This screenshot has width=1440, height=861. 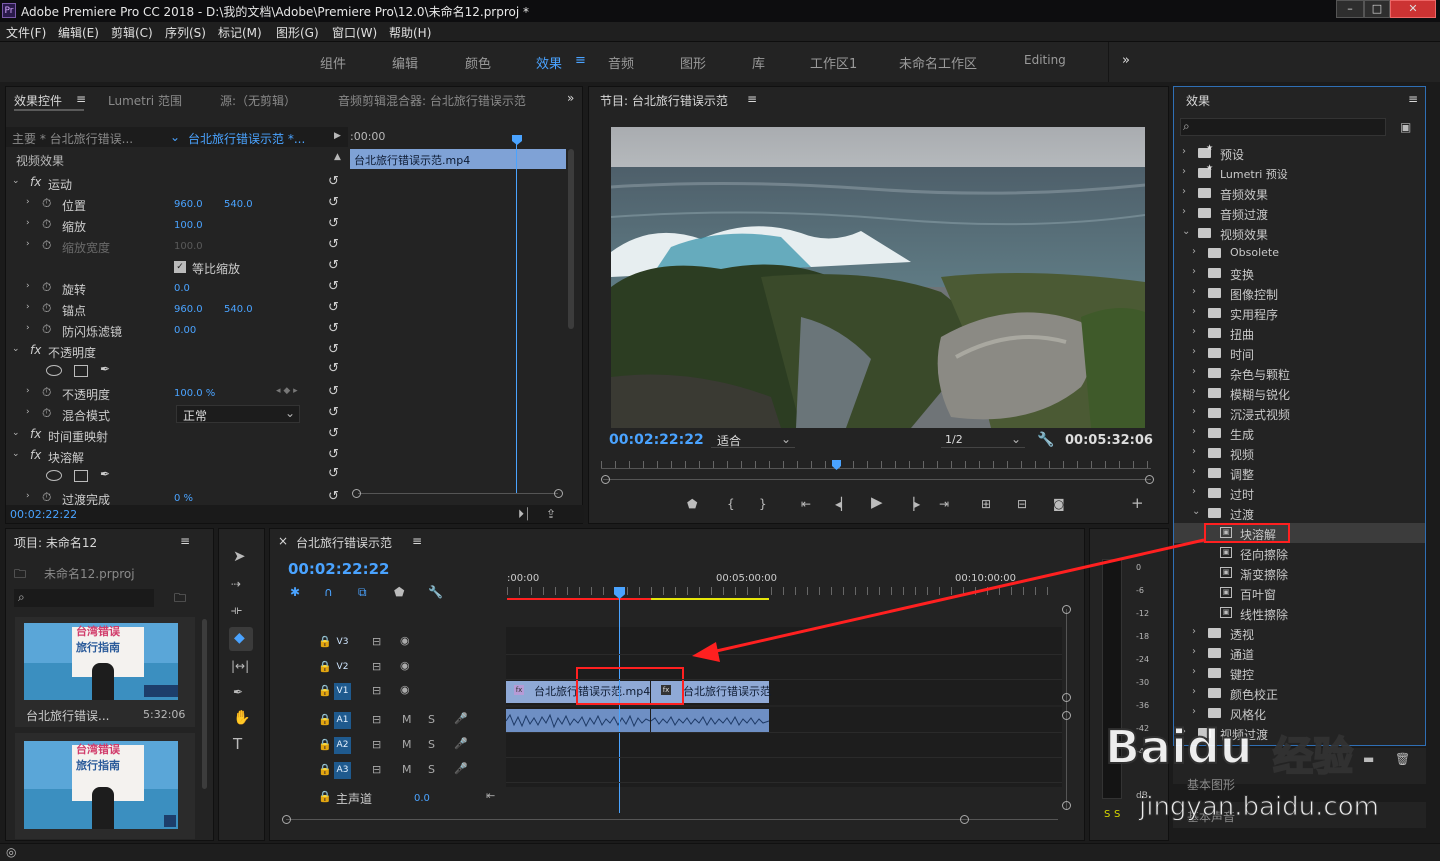 I want to click on effects-tree-item: › 音频过渡, so click(x=1299, y=213).